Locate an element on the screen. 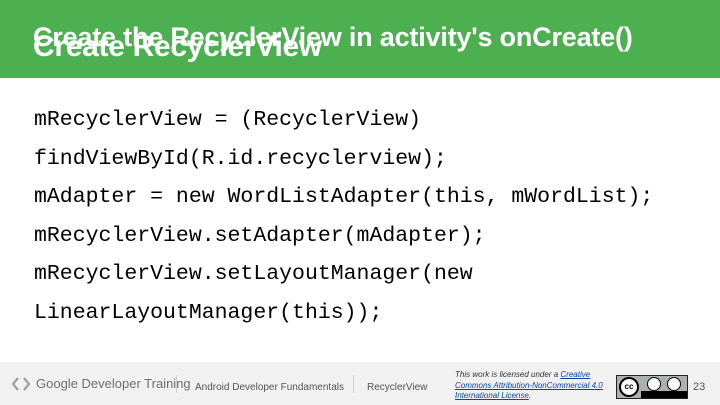 This screenshot has height=405, width=720. google-chevrons-icon is located at coordinates (21, 383).